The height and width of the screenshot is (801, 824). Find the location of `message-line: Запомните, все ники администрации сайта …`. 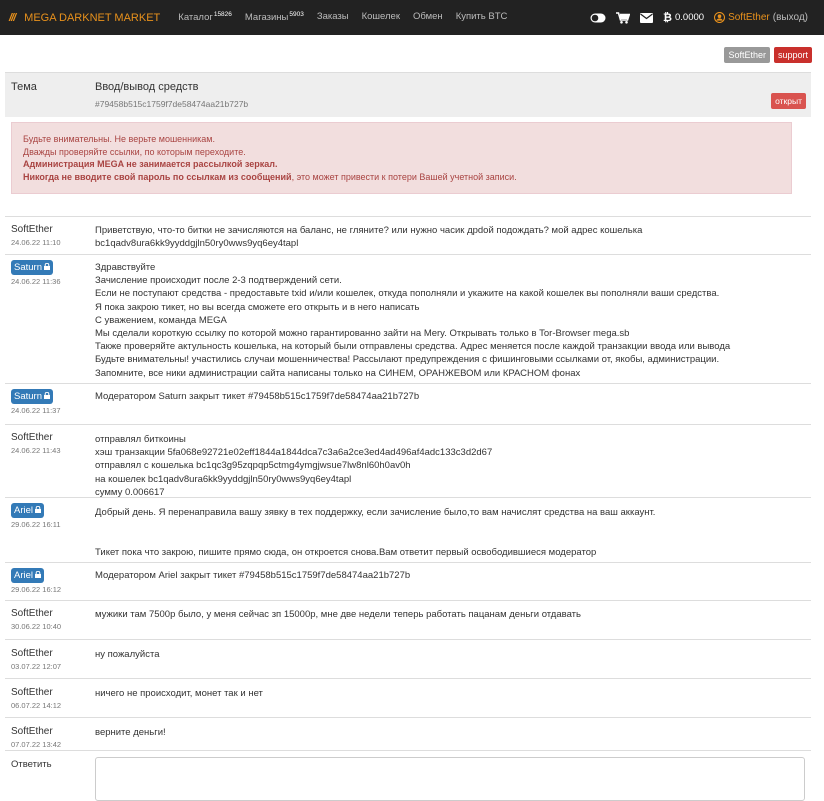

message-line: Запомните, все ники администрации сайта … is located at coordinates (338, 373).